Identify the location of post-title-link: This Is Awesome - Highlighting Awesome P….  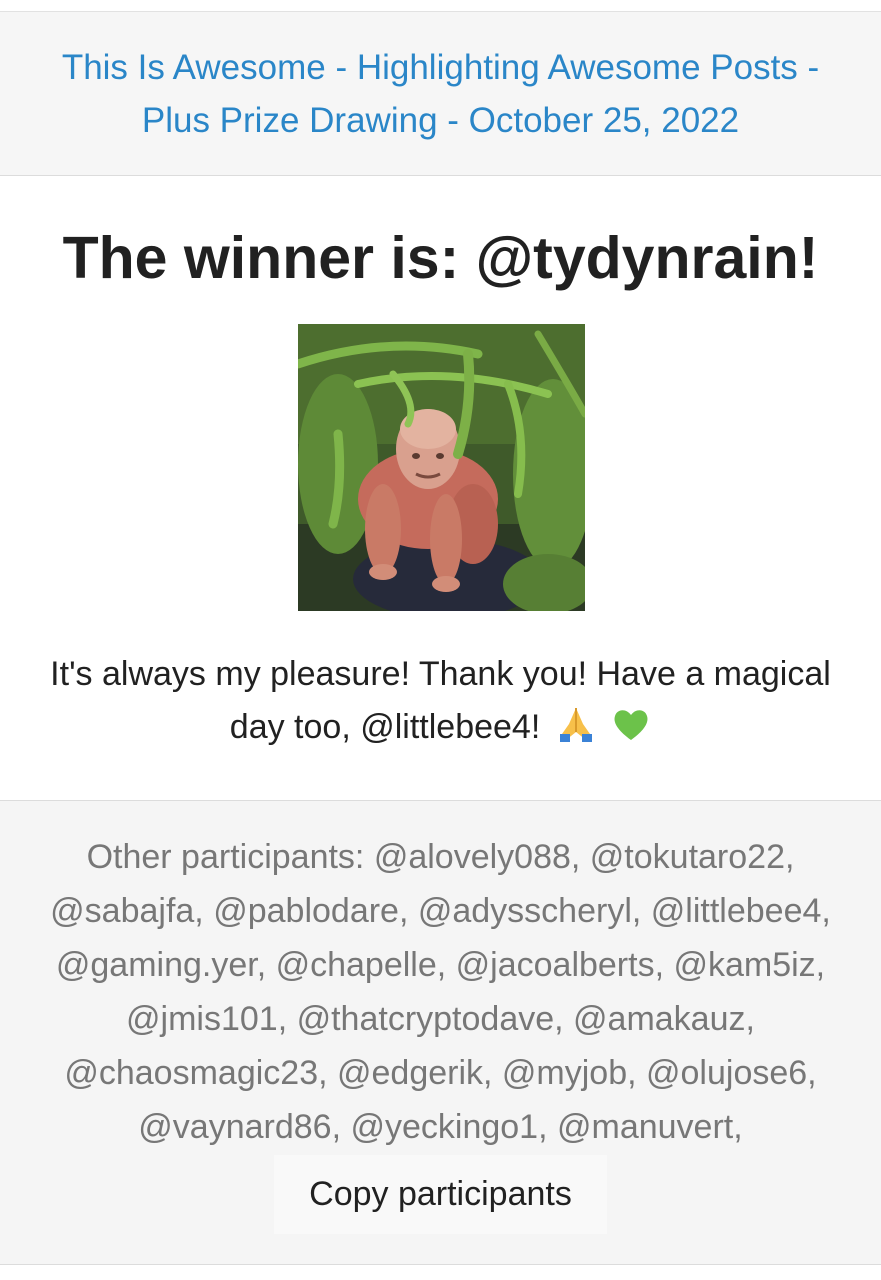
(441, 94).